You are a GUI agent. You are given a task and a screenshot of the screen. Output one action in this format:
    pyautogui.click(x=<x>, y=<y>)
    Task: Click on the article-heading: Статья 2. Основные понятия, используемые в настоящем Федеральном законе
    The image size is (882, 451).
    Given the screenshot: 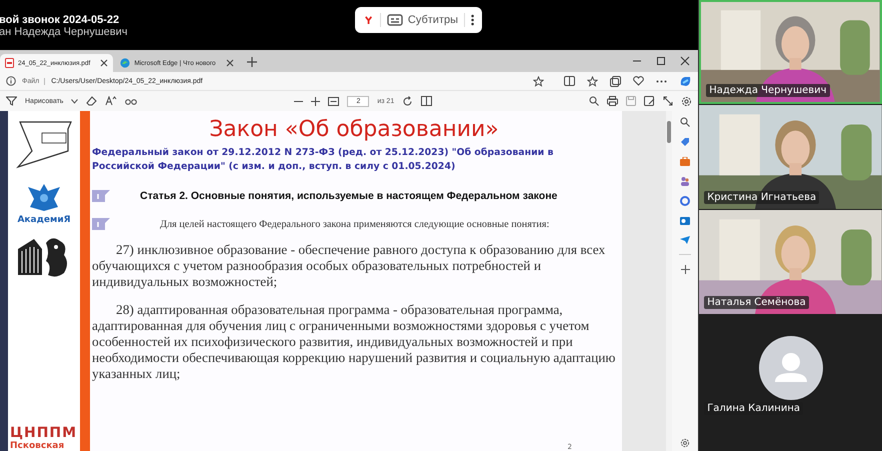 What is the action you would take?
    pyautogui.click(x=349, y=196)
    